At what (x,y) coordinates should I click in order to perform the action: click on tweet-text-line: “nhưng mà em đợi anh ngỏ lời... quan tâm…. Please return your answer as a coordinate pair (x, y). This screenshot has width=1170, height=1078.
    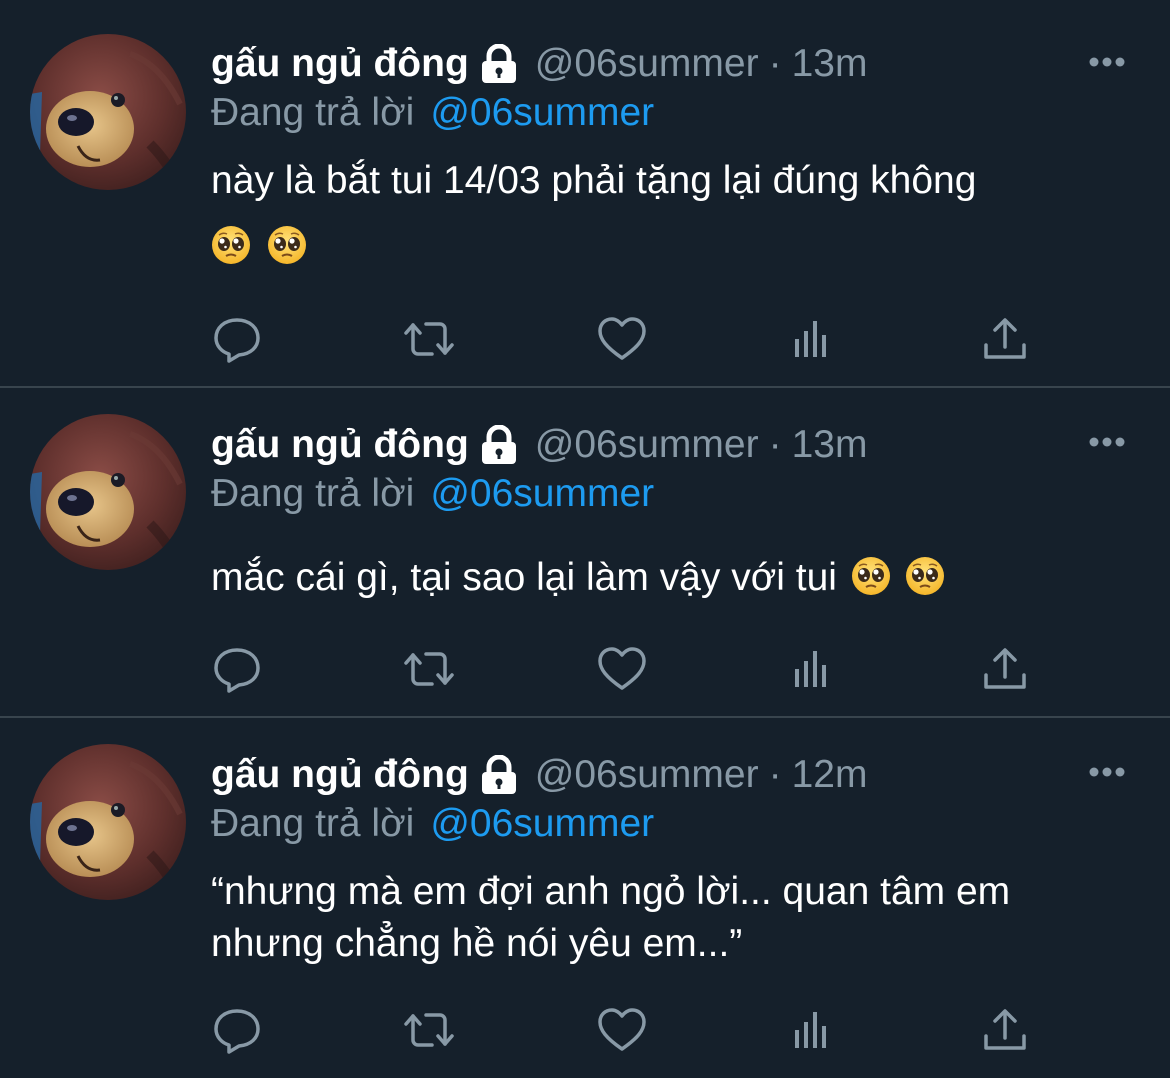
    Looking at the image, I should click on (611, 891).